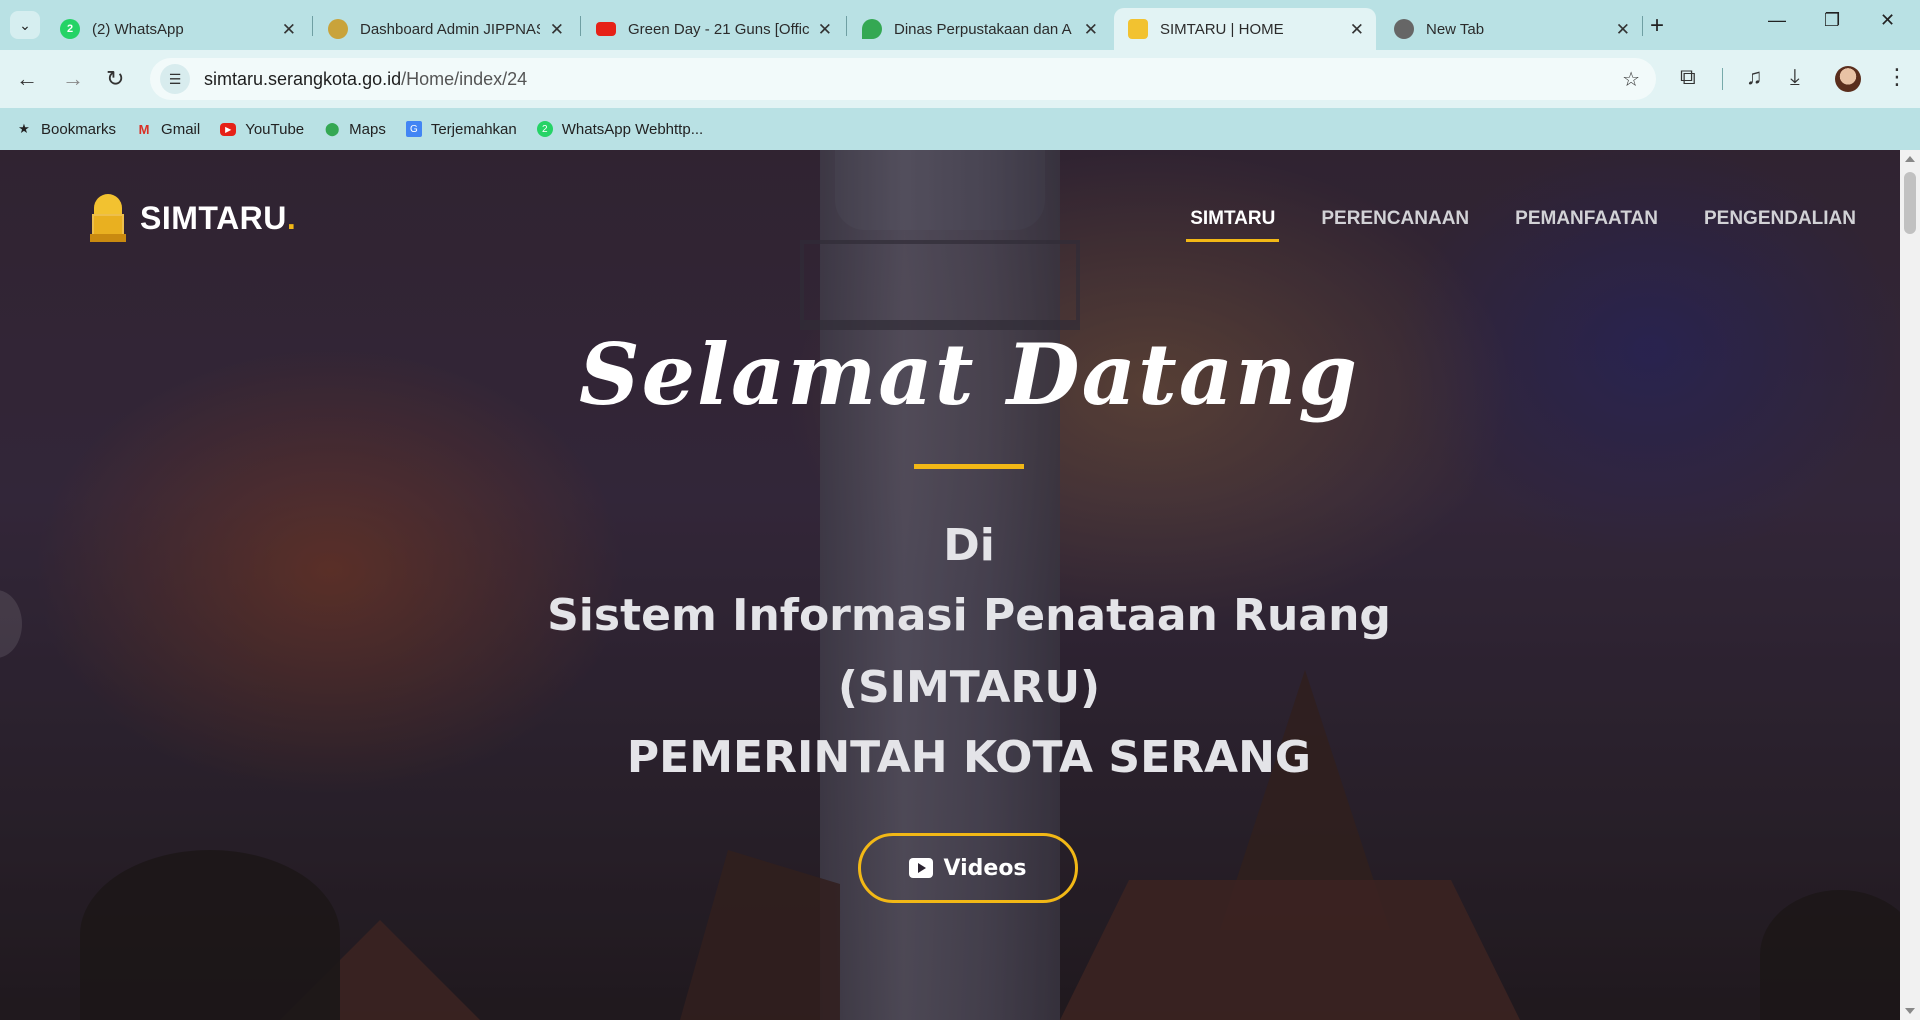 The image size is (1920, 1020). What do you see at coordinates (1233, 225) in the screenshot?
I see `nav-simtaru: SIMTARU` at bounding box center [1233, 225].